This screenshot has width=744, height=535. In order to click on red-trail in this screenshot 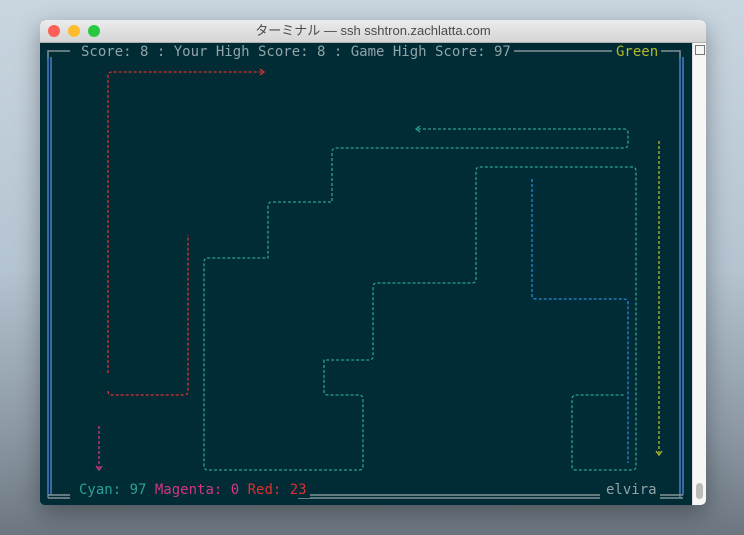, I will do `click(184, 233)`.